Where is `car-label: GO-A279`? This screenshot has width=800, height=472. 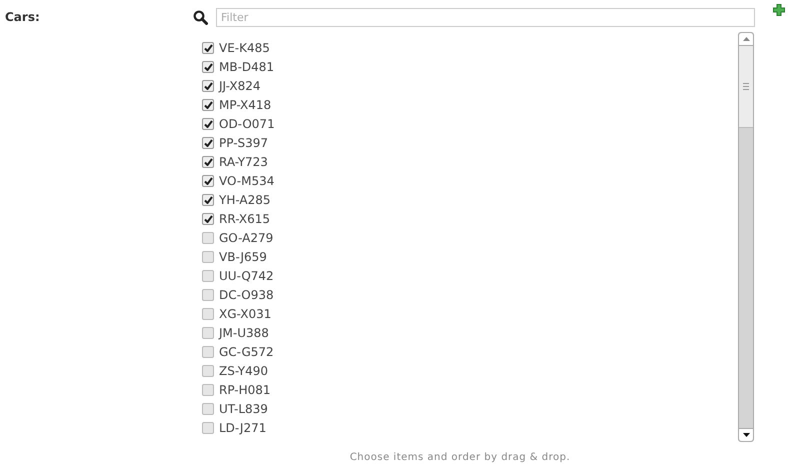 car-label: GO-A279 is located at coordinates (246, 238).